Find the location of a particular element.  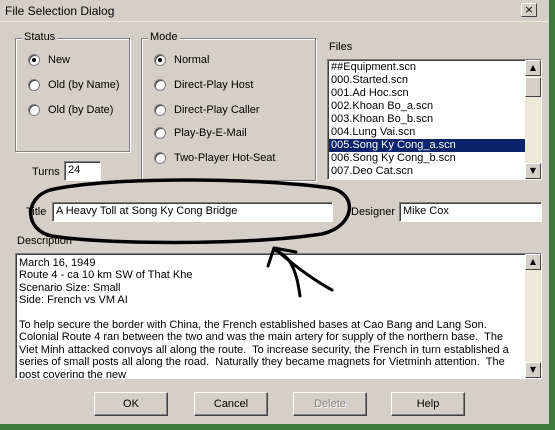

title-bar: File Selection Dialog × is located at coordinates (277, 11).